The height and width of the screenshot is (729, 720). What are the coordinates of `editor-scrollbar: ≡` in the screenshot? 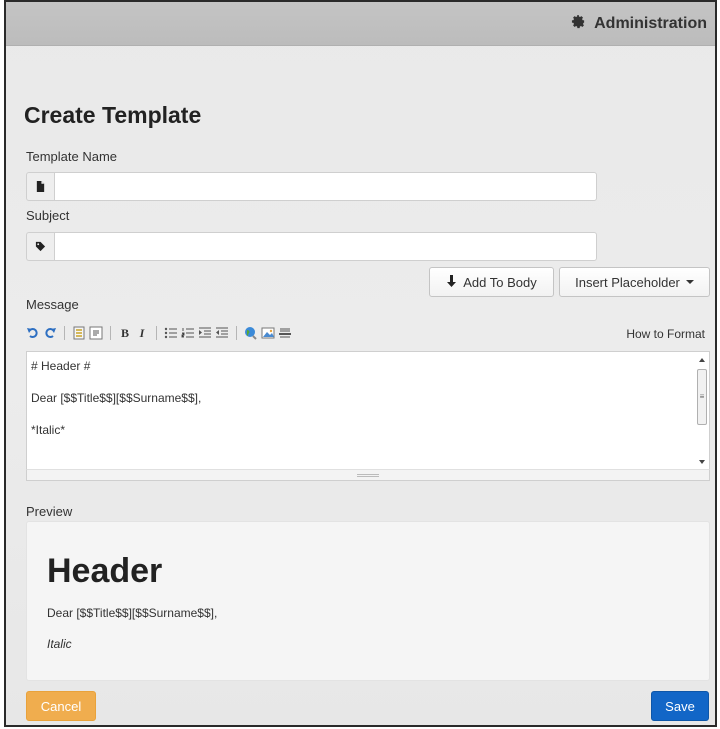 It's located at (702, 411).